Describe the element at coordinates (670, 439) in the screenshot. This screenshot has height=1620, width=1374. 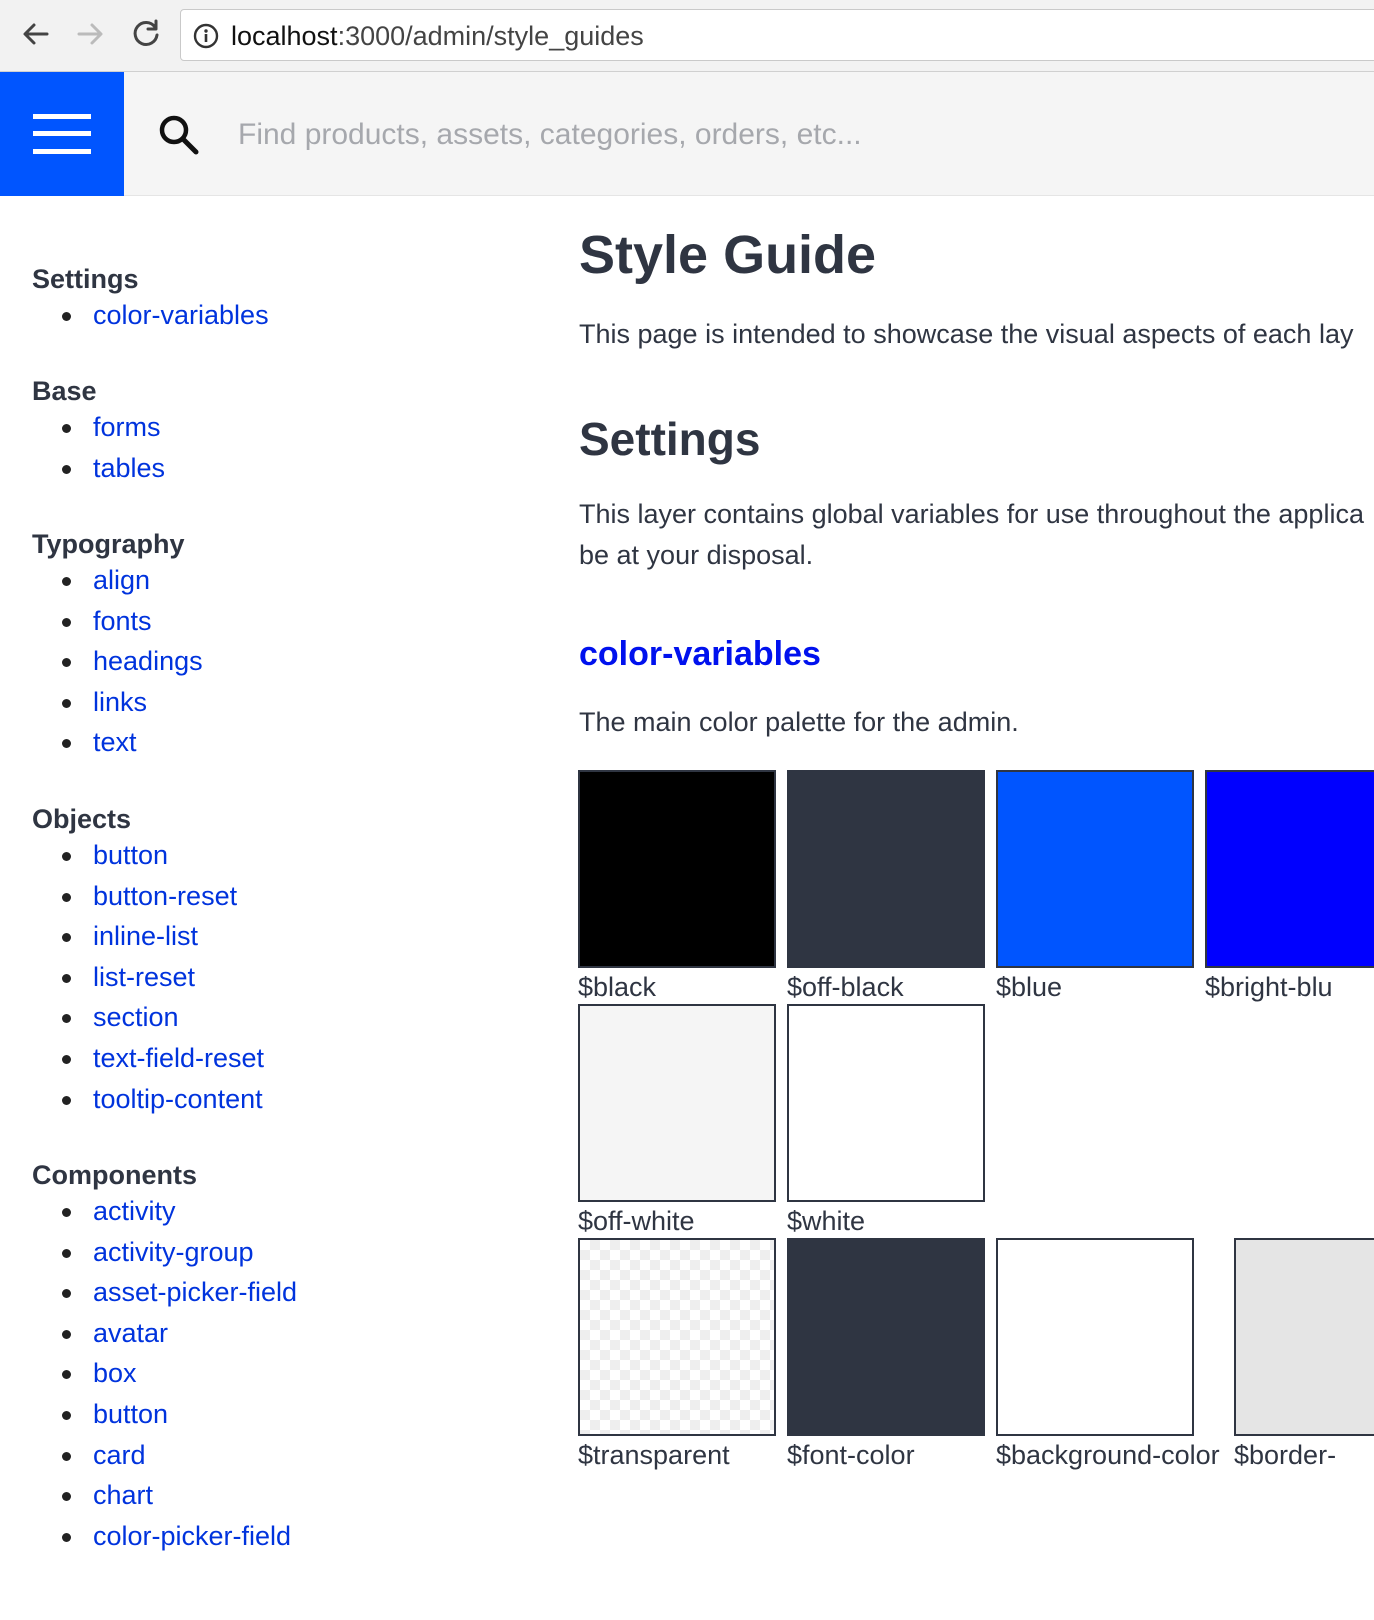
I see `section-title: Settings` at that location.